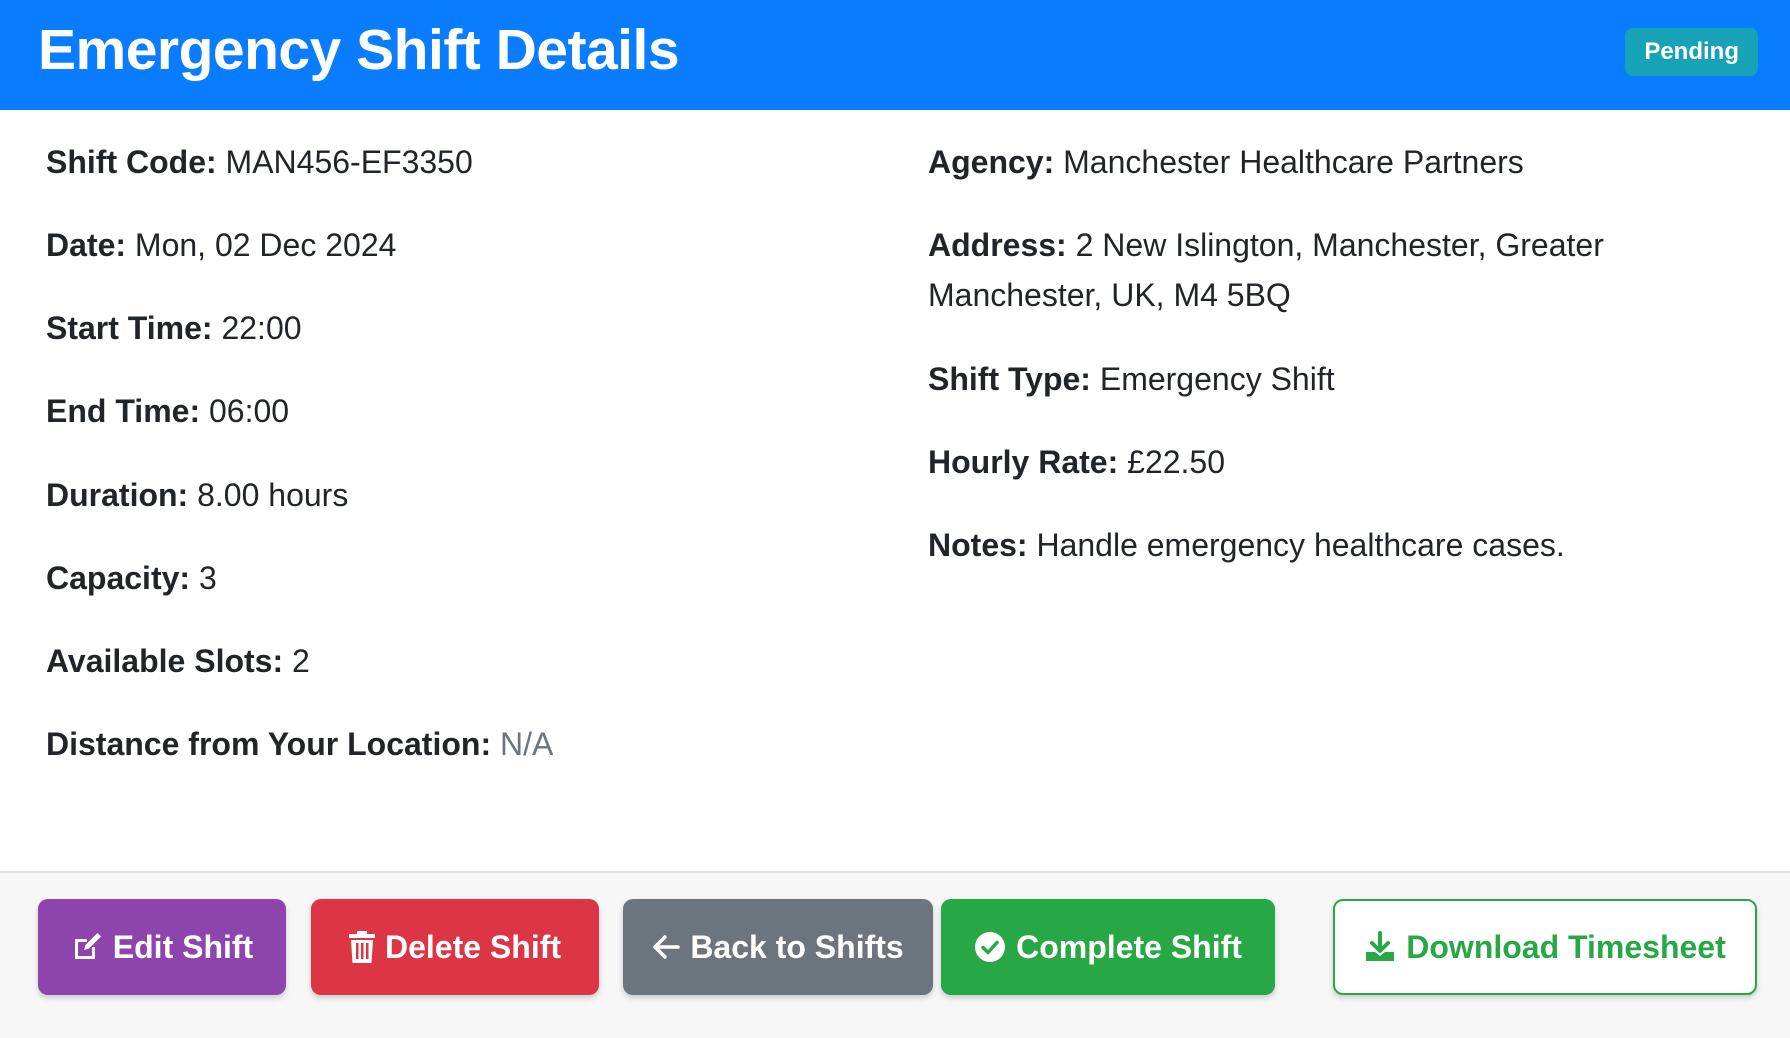 The image size is (1790, 1038). I want to click on complete-shift-button: Complete Shift, so click(1108, 947).